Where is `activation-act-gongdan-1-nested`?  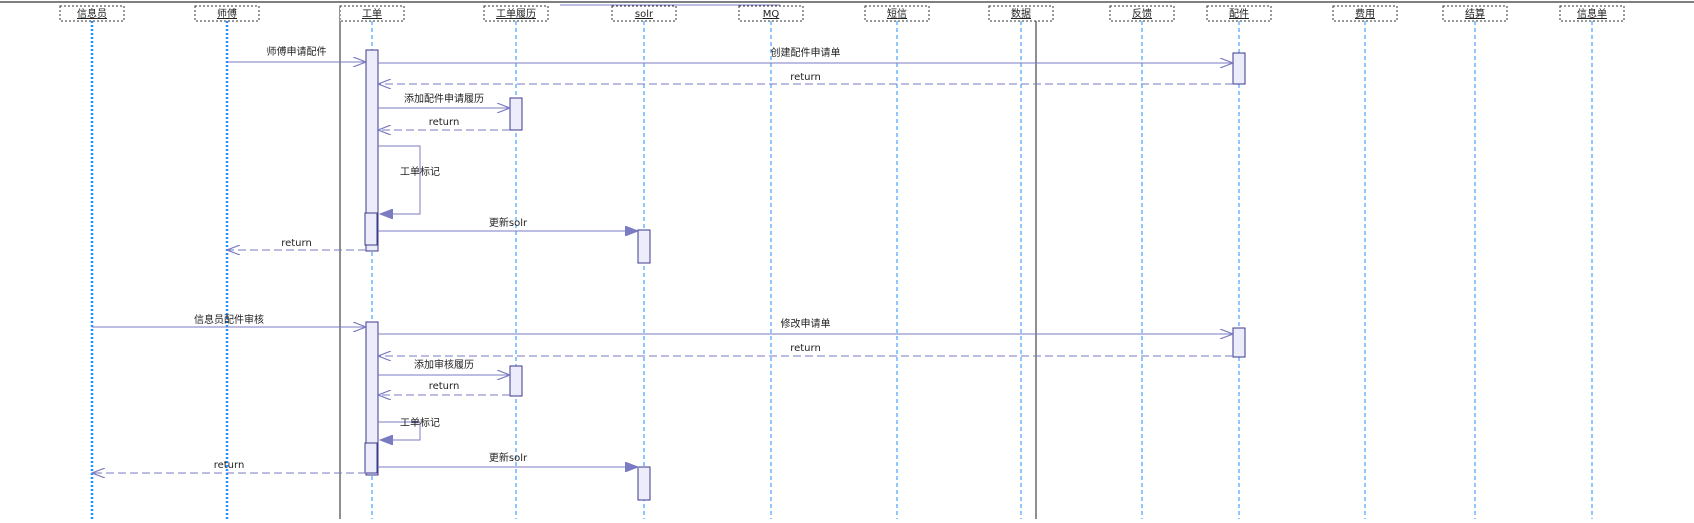
activation-act-gongdan-1-nested is located at coordinates (371, 229).